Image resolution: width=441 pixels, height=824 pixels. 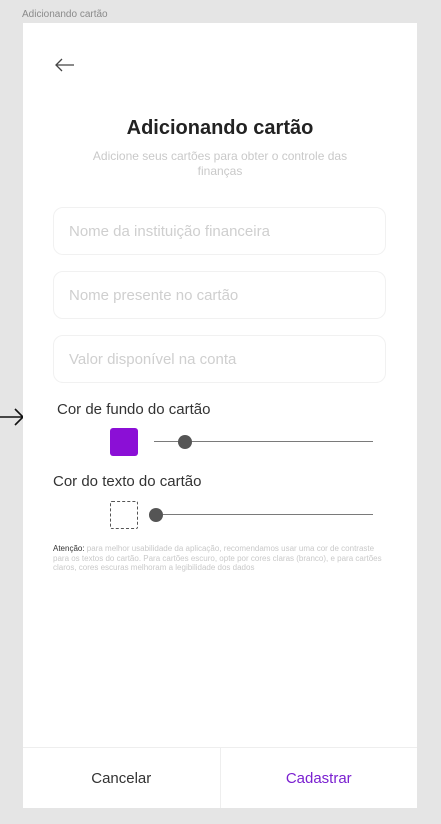 I want to click on card-name-input: Nome presente no cartão, so click(x=219, y=295).